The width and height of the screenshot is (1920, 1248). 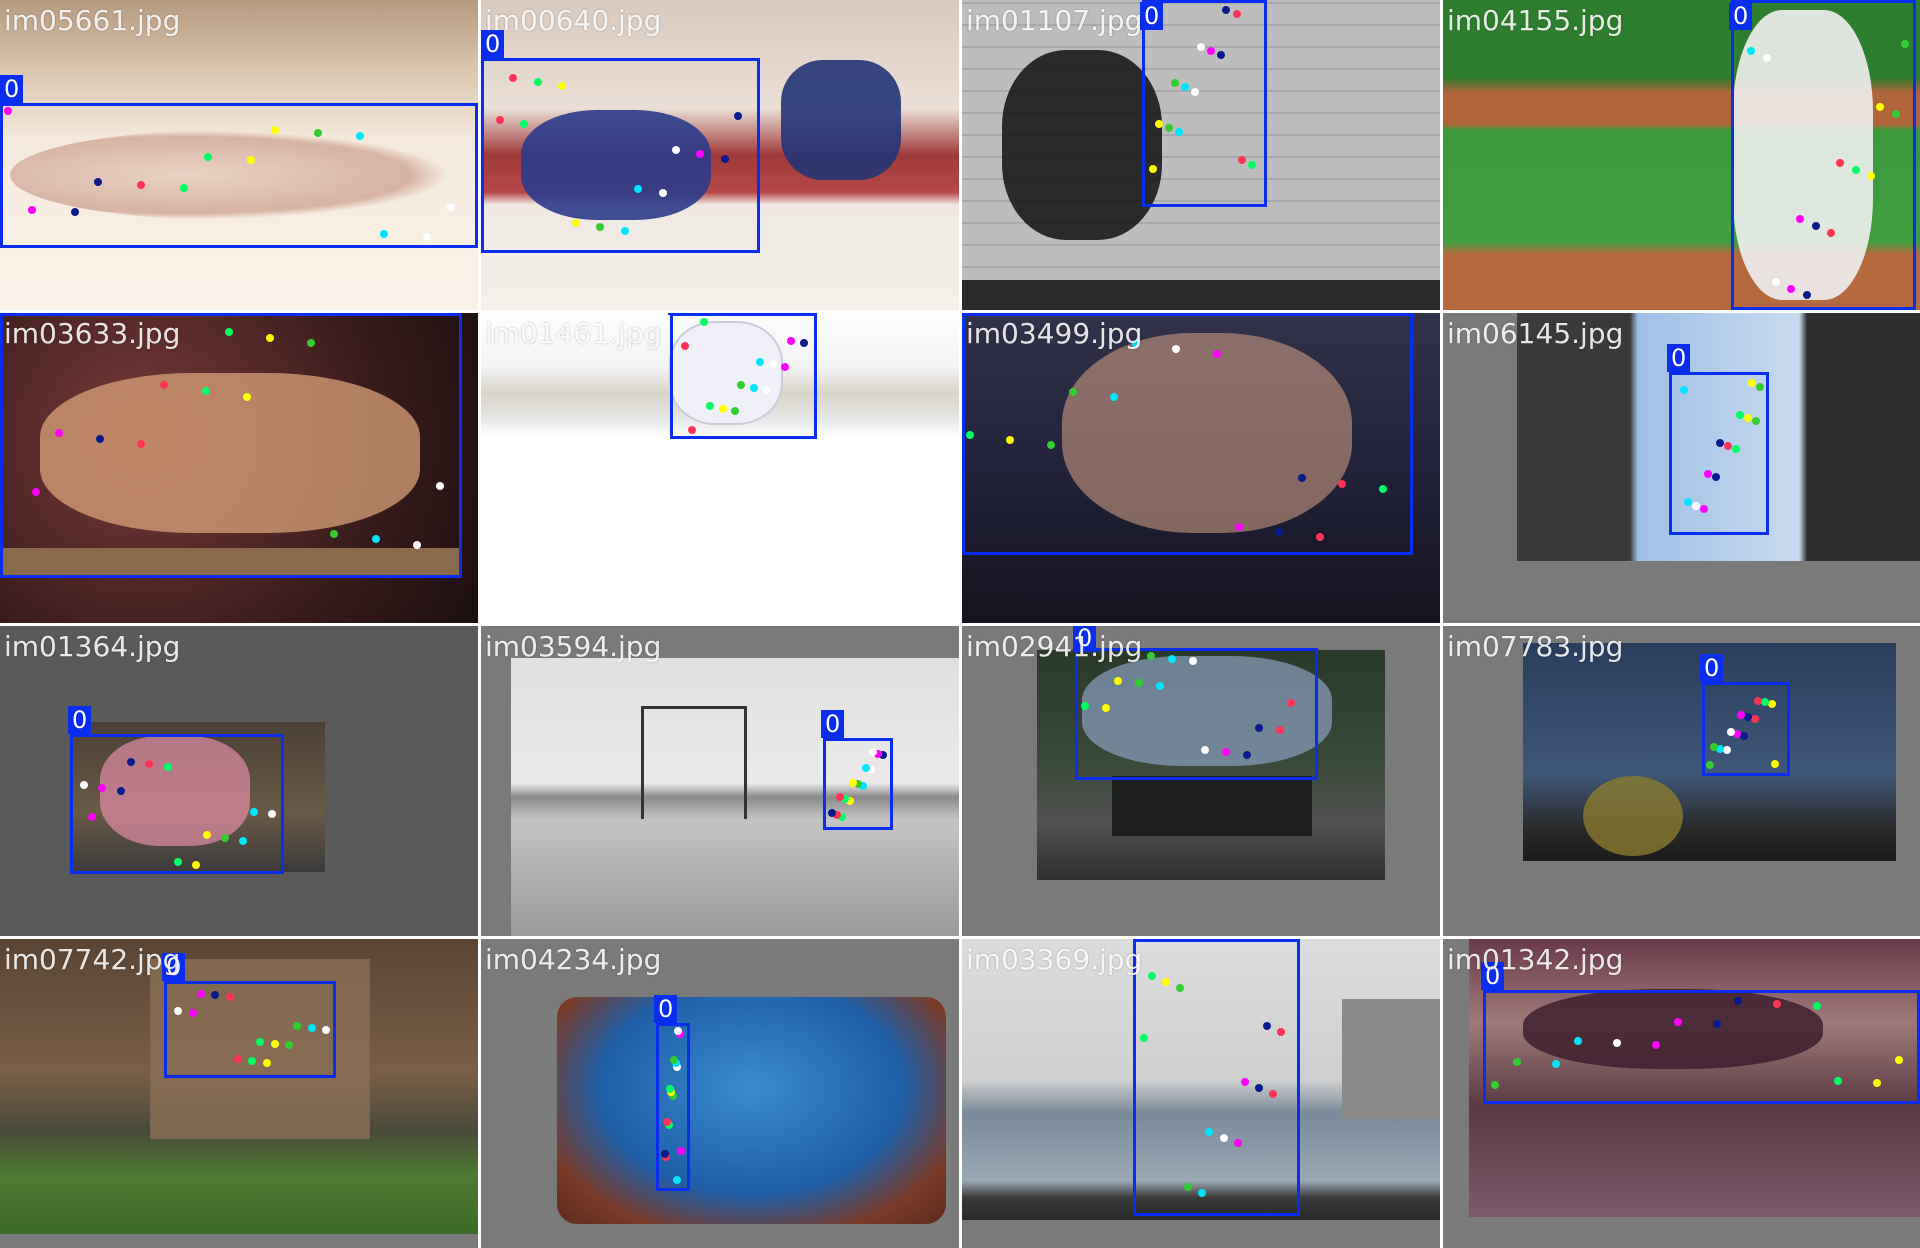 What do you see at coordinates (1054, 959) in the screenshot?
I see `tile-15-filename: im03369.jpg` at bounding box center [1054, 959].